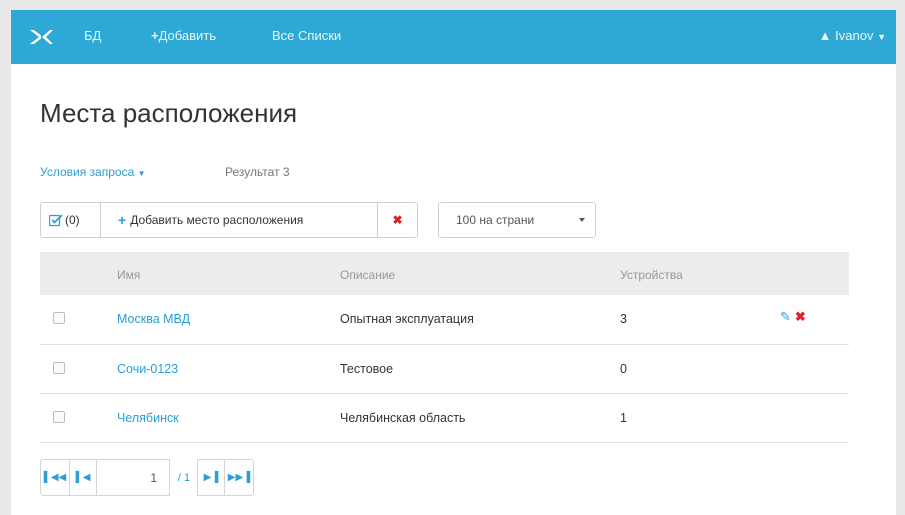 The width and height of the screenshot is (905, 515). I want to click on table-row: Сочи-0123 Тестовое 0, so click(444, 369).